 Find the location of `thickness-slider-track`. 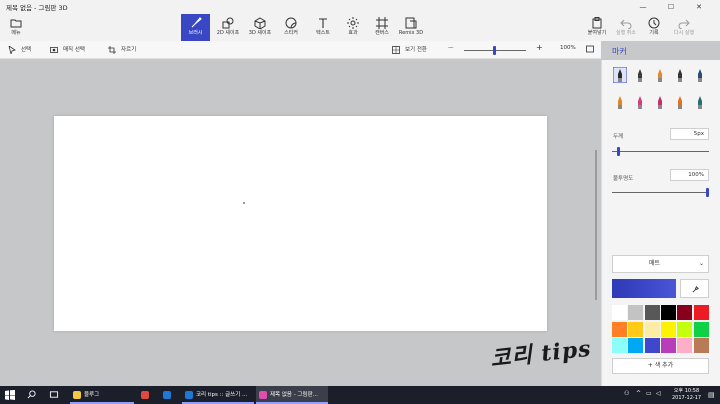

thickness-slider-track is located at coordinates (660, 151).